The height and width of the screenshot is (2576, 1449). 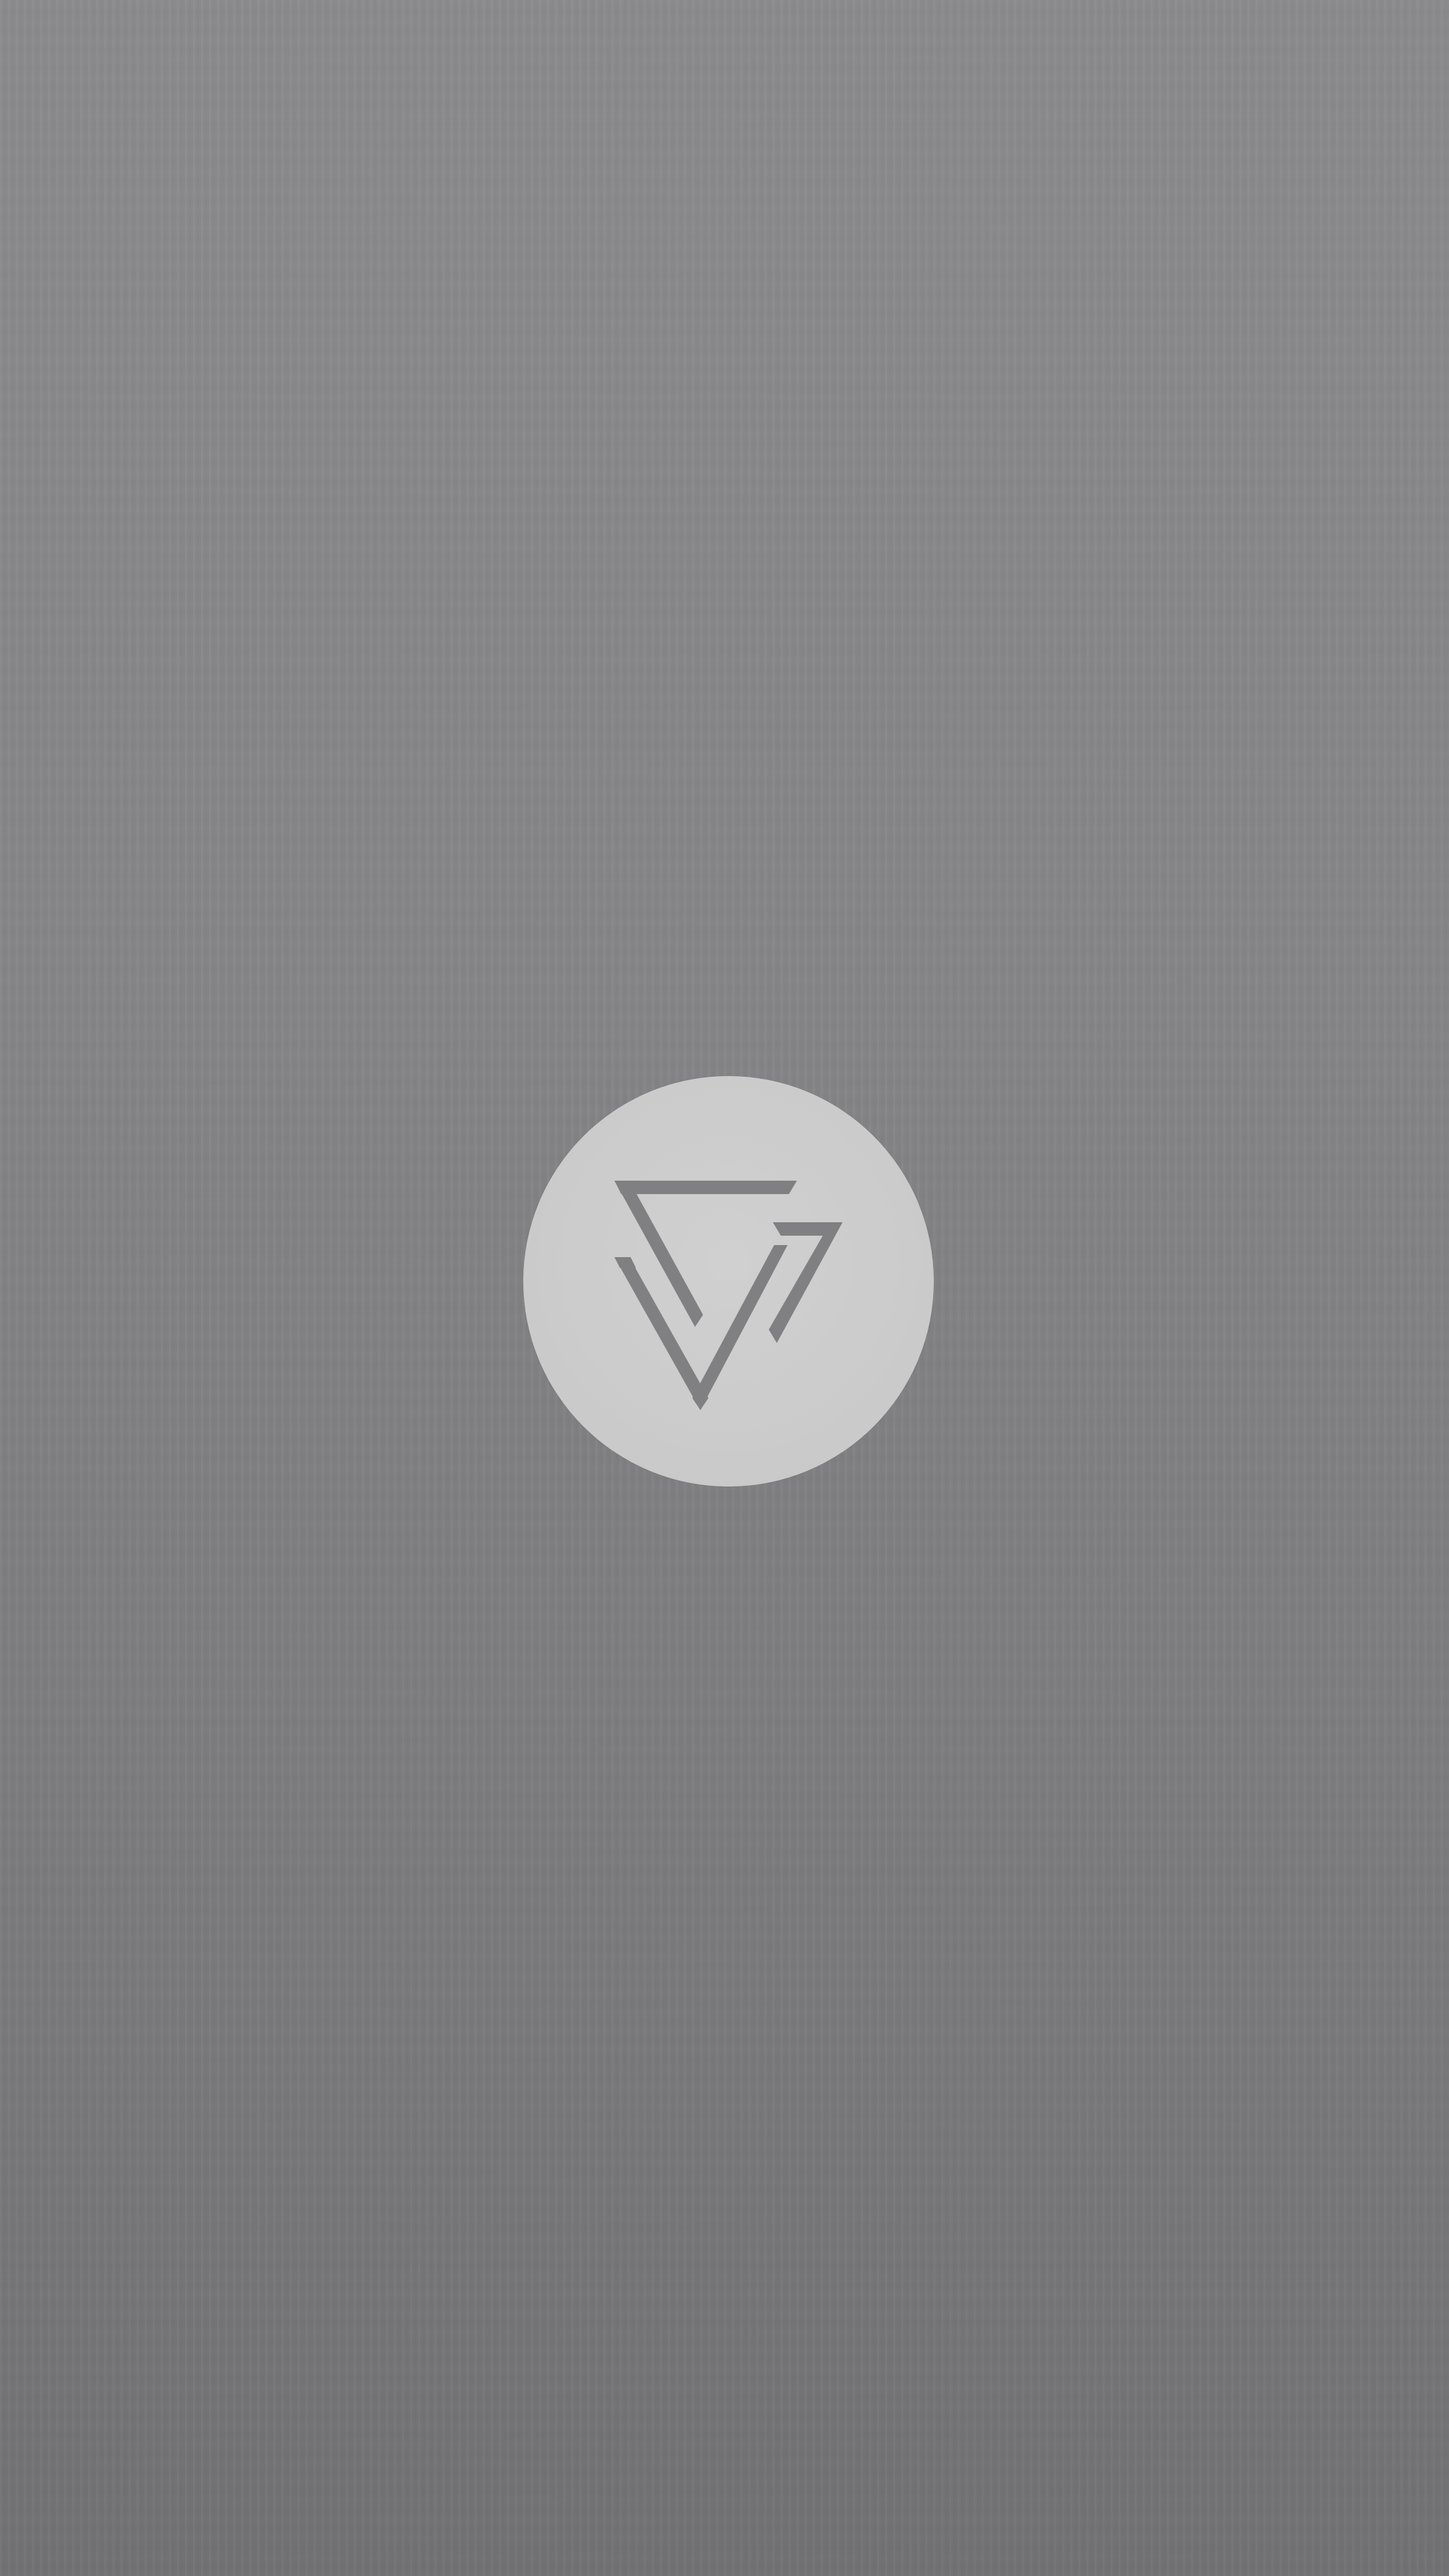 I want to click on app-logo-badge, so click(x=728, y=1281).